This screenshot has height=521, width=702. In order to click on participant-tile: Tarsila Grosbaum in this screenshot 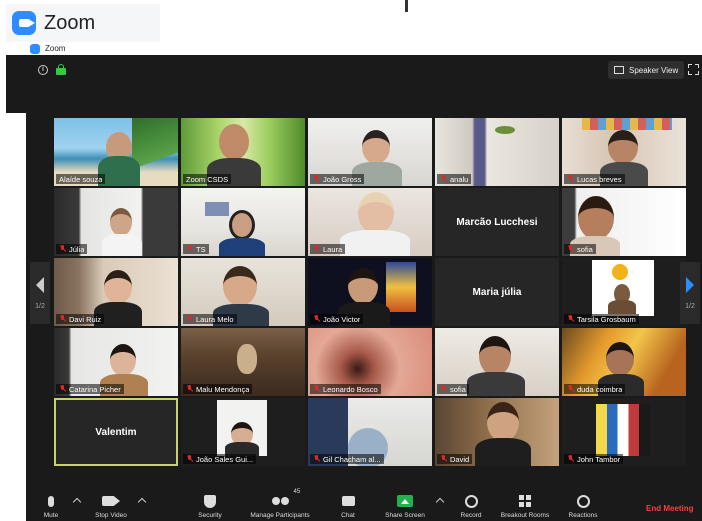, I will do `click(624, 292)`.